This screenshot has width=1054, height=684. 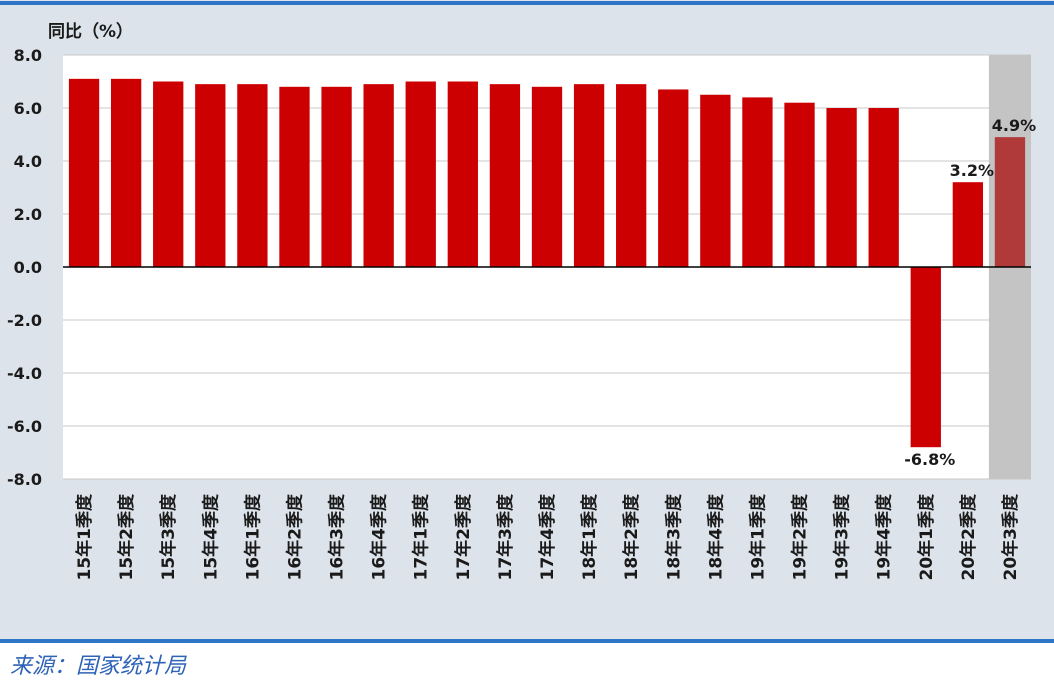 What do you see at coordinates (28, 267) in the screenshot?
I see `y-tick-label: 0.0` at bounding box center [28, 267].